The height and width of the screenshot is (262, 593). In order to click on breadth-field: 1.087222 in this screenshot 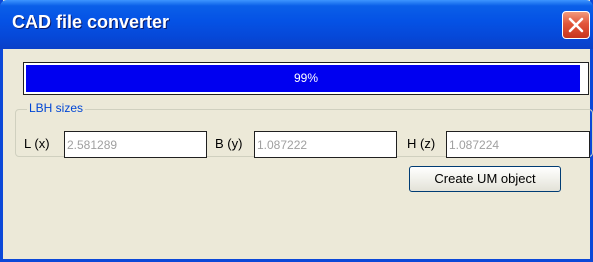, I will do `click(325, 144)`.